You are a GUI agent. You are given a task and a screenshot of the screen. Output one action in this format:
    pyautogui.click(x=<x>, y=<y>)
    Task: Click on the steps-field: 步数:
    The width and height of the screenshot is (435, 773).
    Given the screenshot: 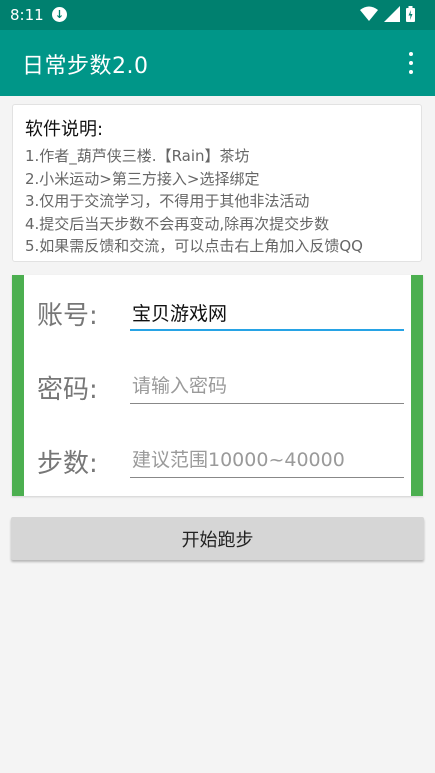 What is the action you would take?
    pyautogui.click(x=220, y=463)
    